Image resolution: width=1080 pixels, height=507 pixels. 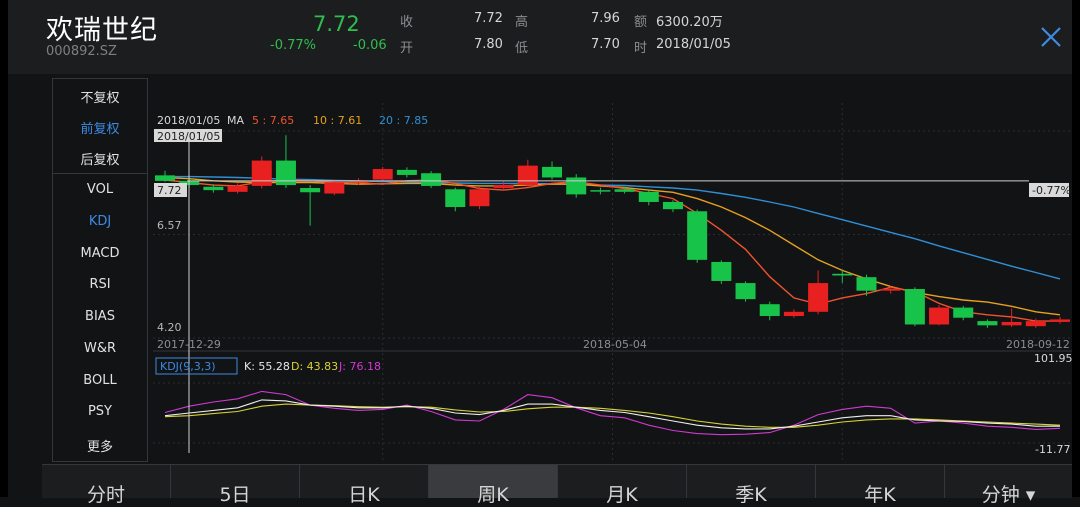 I want to click on menu-item-more: 更多, so click(x=100, y=445).